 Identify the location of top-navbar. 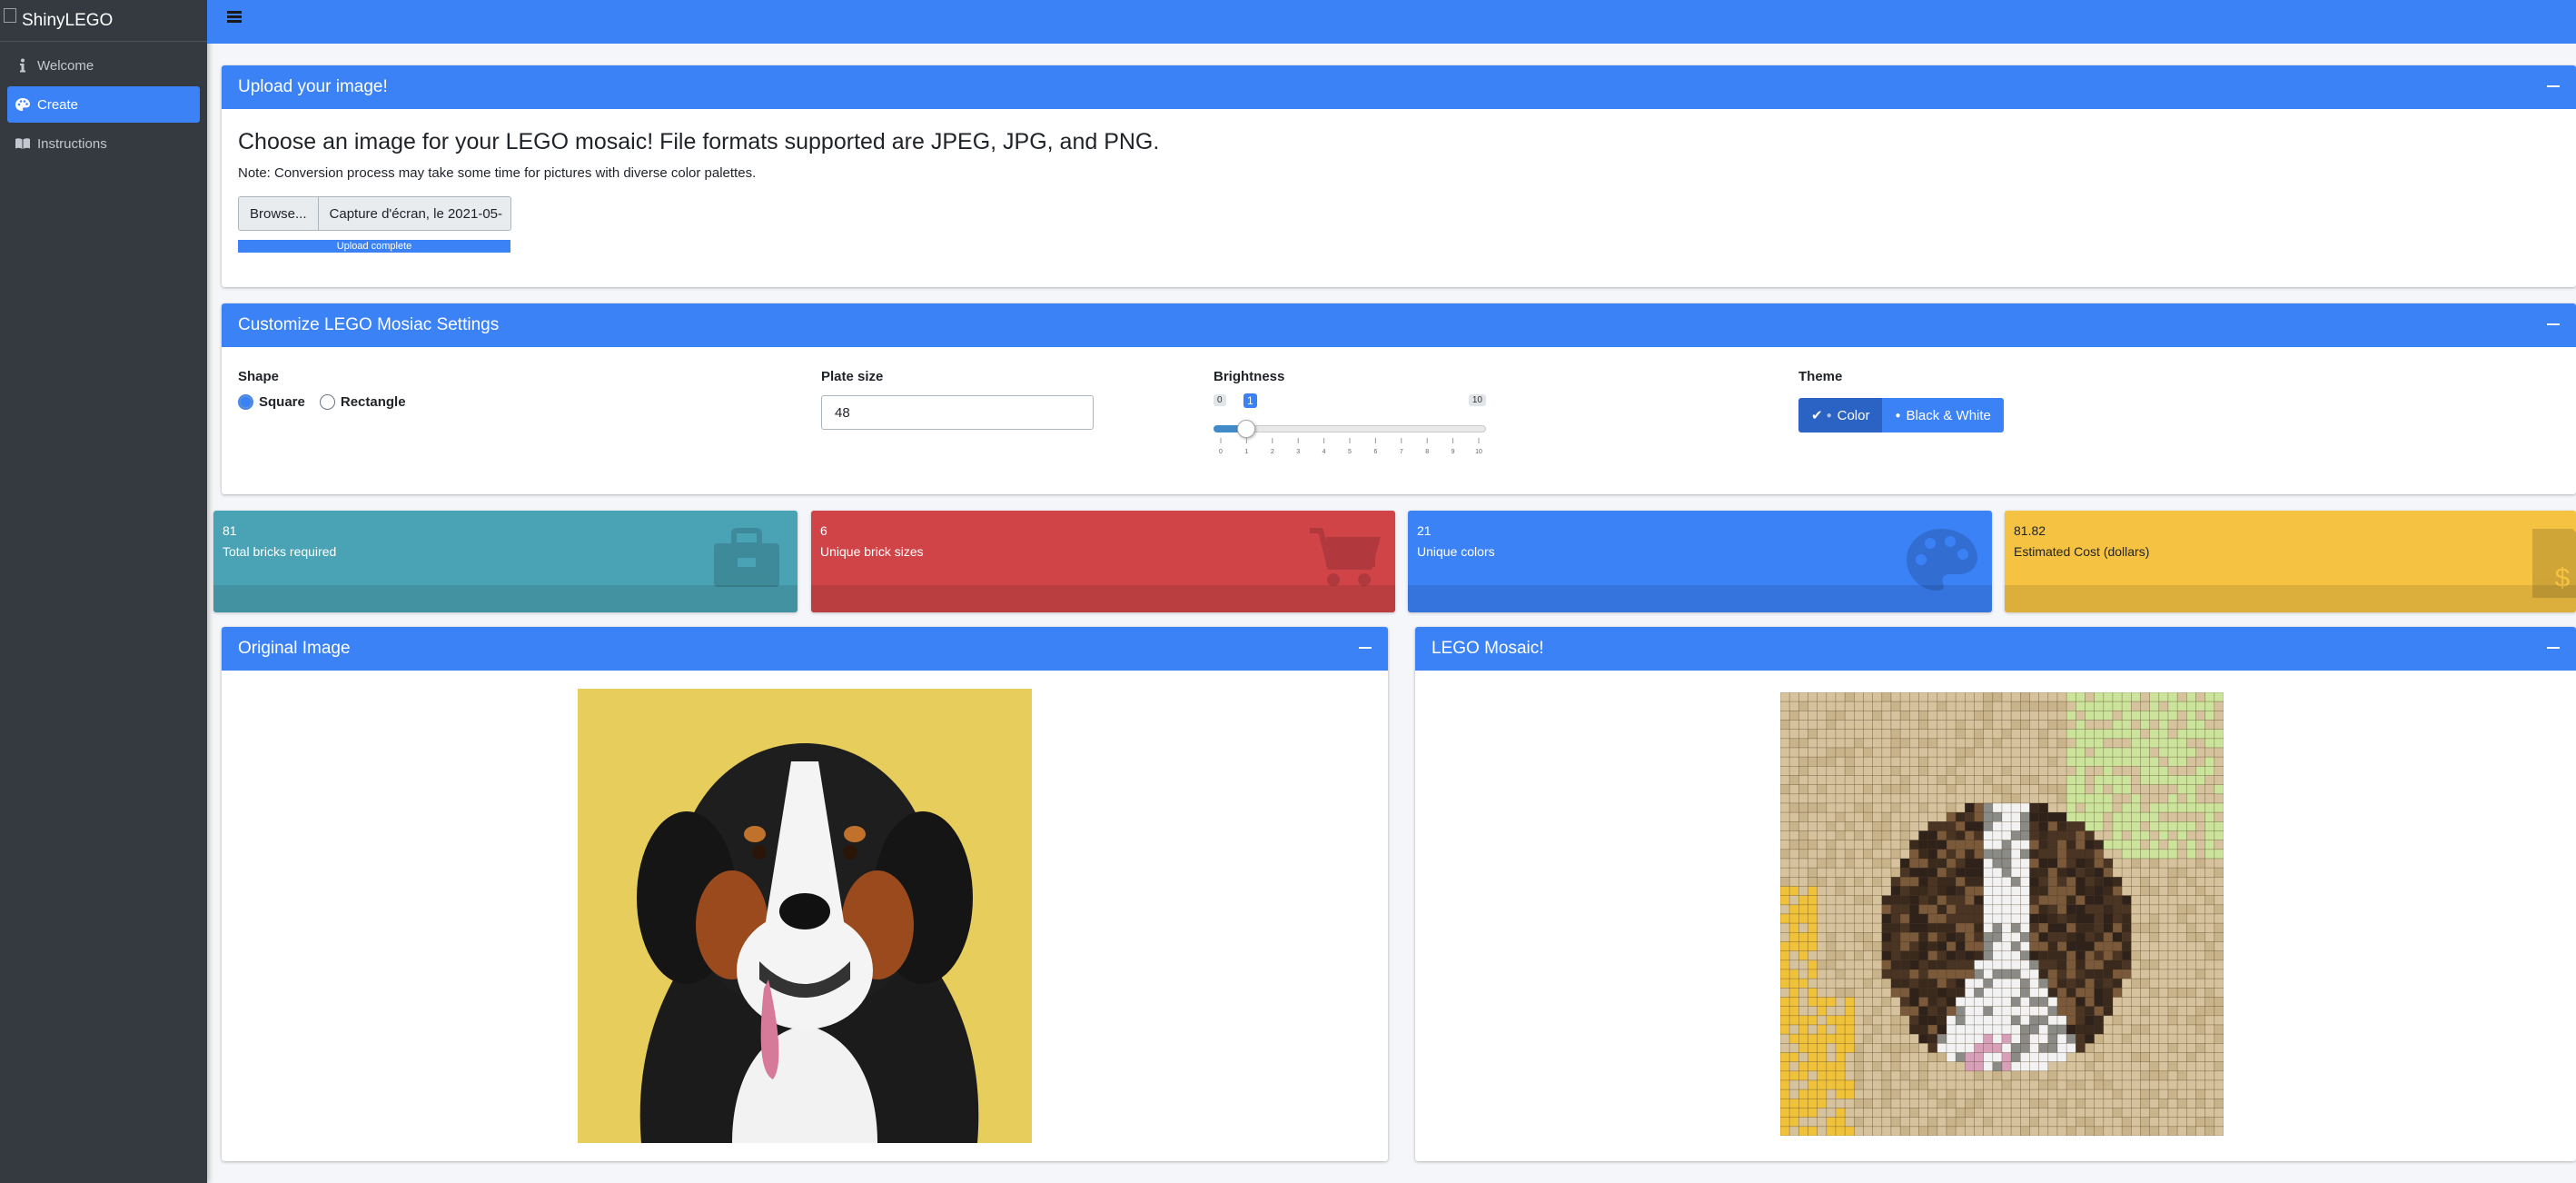
(1391, 22).